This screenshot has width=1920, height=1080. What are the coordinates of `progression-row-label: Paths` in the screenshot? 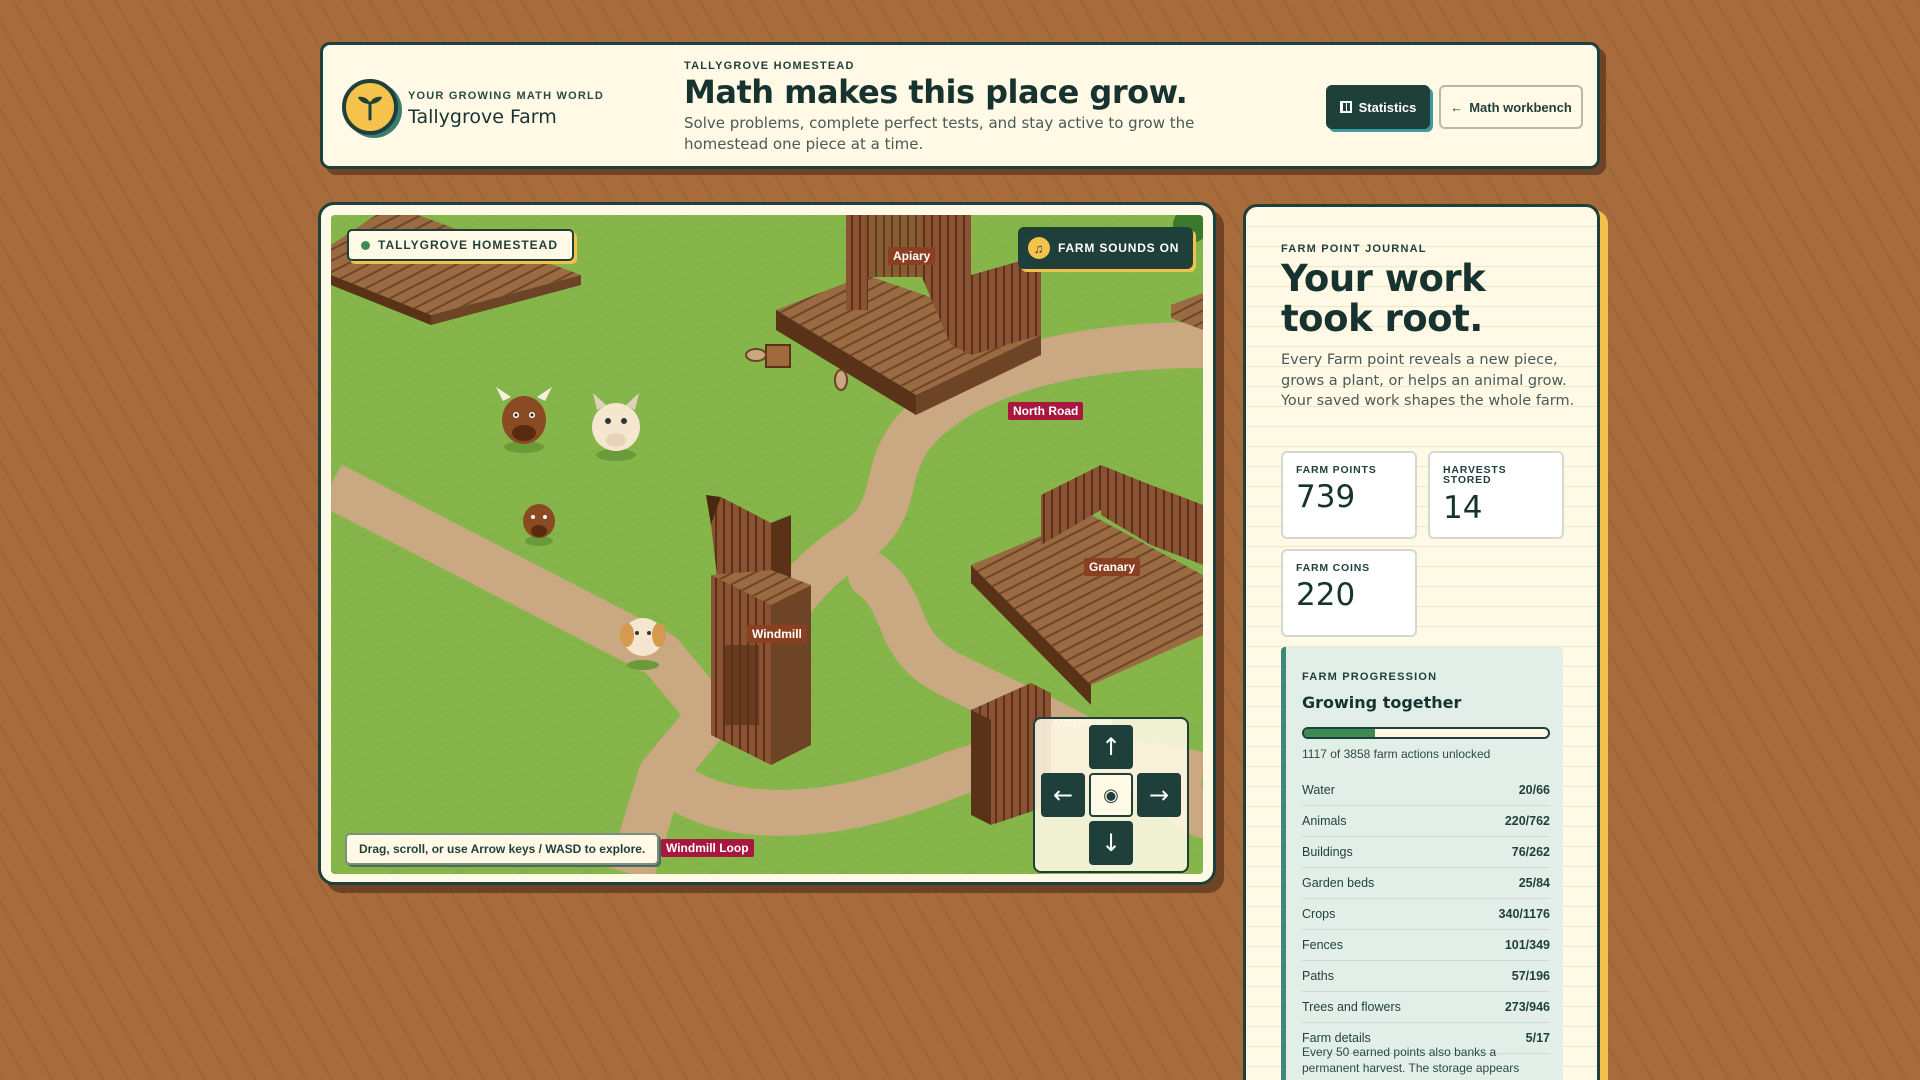 It's located at (1318, 976).